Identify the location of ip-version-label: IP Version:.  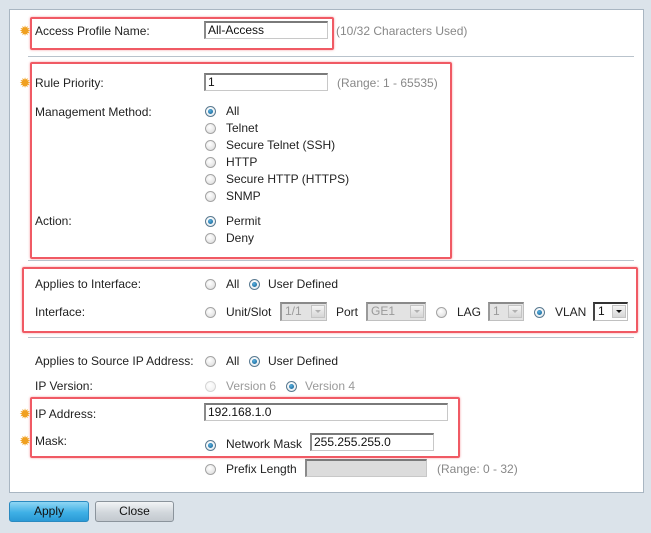
(64, 386).